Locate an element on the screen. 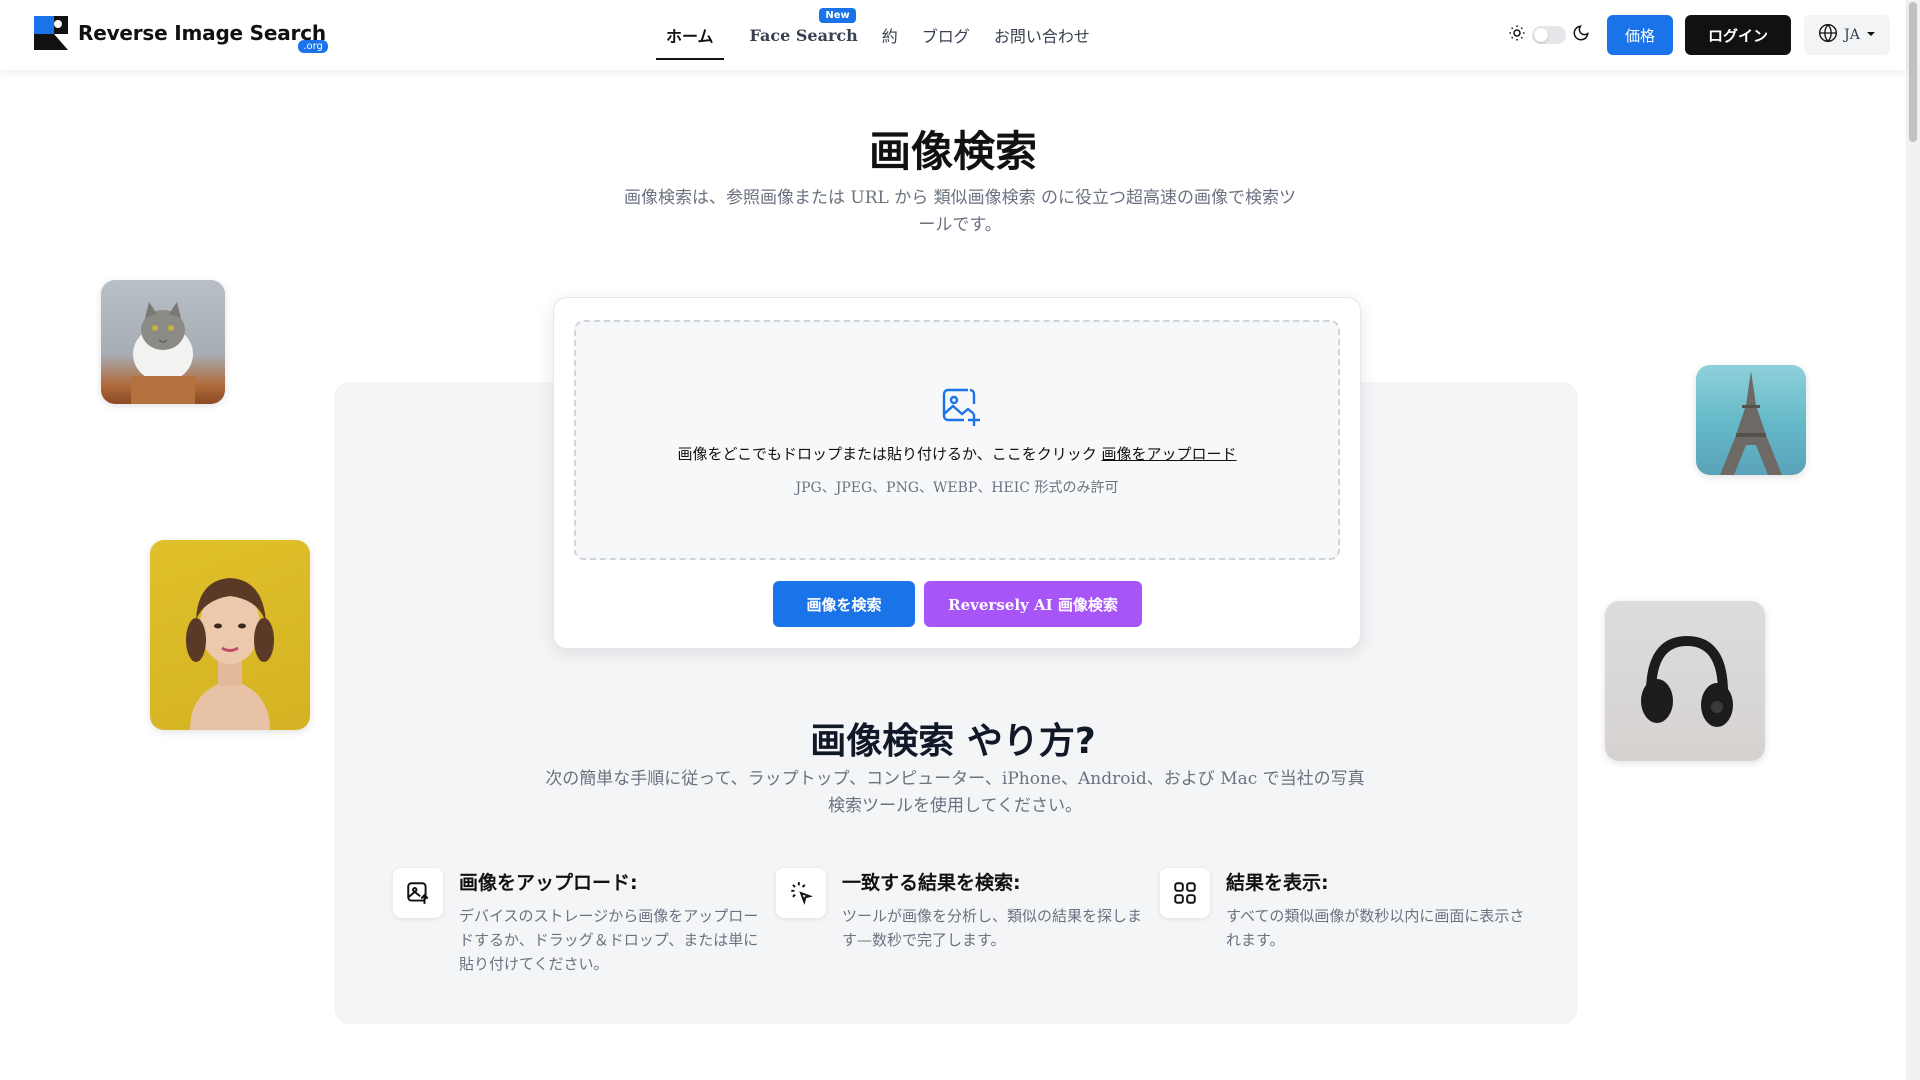  new-badge: New is located at coordinates (837, 15).